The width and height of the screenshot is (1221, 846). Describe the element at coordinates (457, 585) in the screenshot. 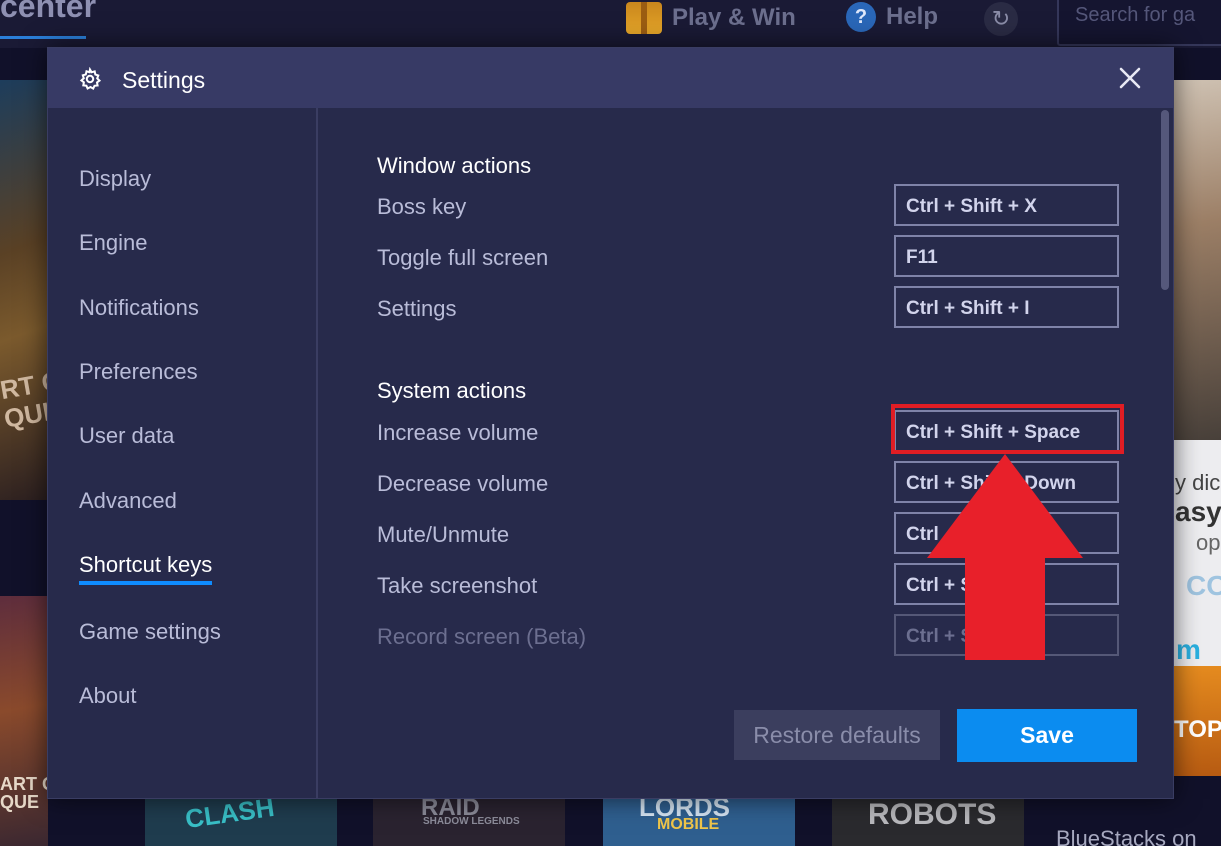

I see `shortcut-label: Take screenshot` at that location.